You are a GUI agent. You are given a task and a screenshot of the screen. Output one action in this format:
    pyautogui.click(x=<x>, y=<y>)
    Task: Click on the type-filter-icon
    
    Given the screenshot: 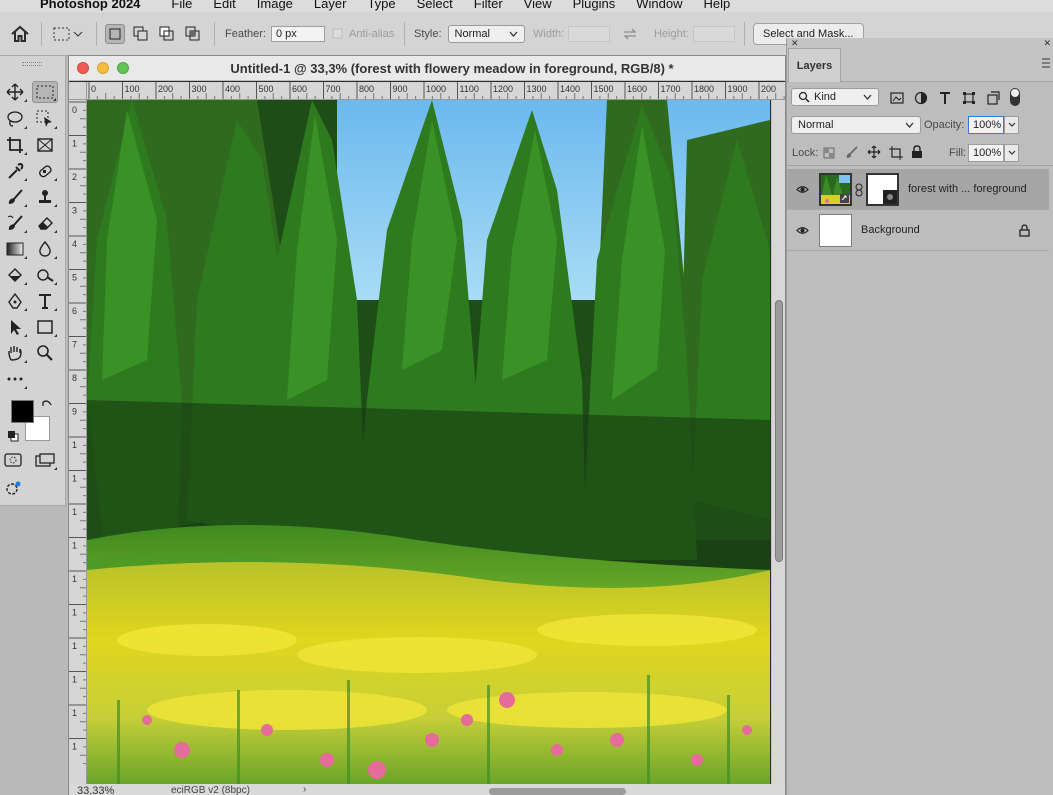 What is the action you would take?
    pyautogui.click(x=945, y=98)
    